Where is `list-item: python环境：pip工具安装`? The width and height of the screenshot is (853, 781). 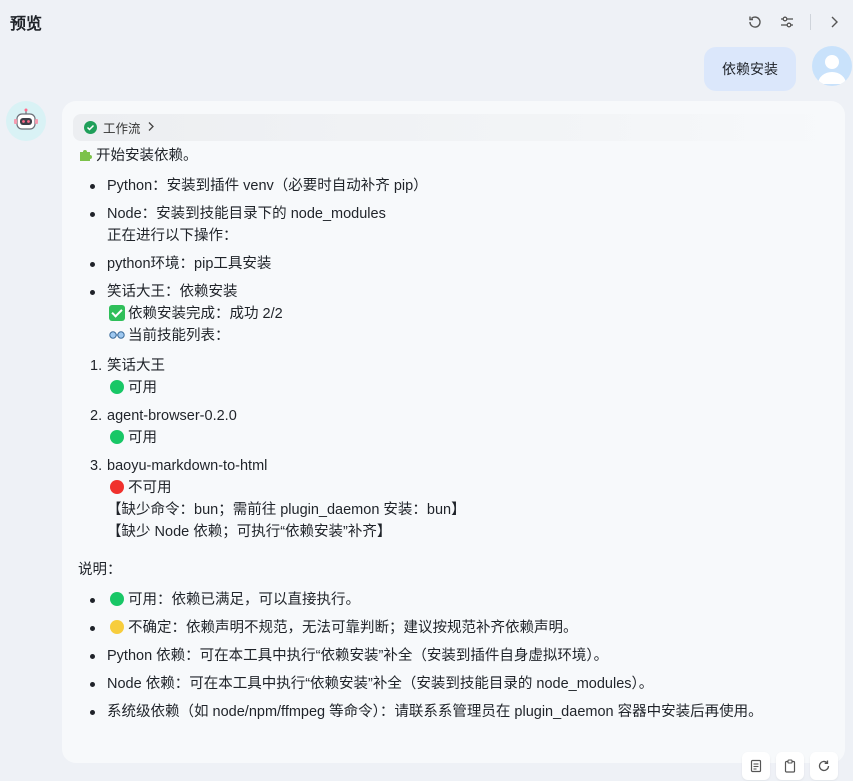 list-item: python环境：pip工具安装 is located at coordinates (458, 264).